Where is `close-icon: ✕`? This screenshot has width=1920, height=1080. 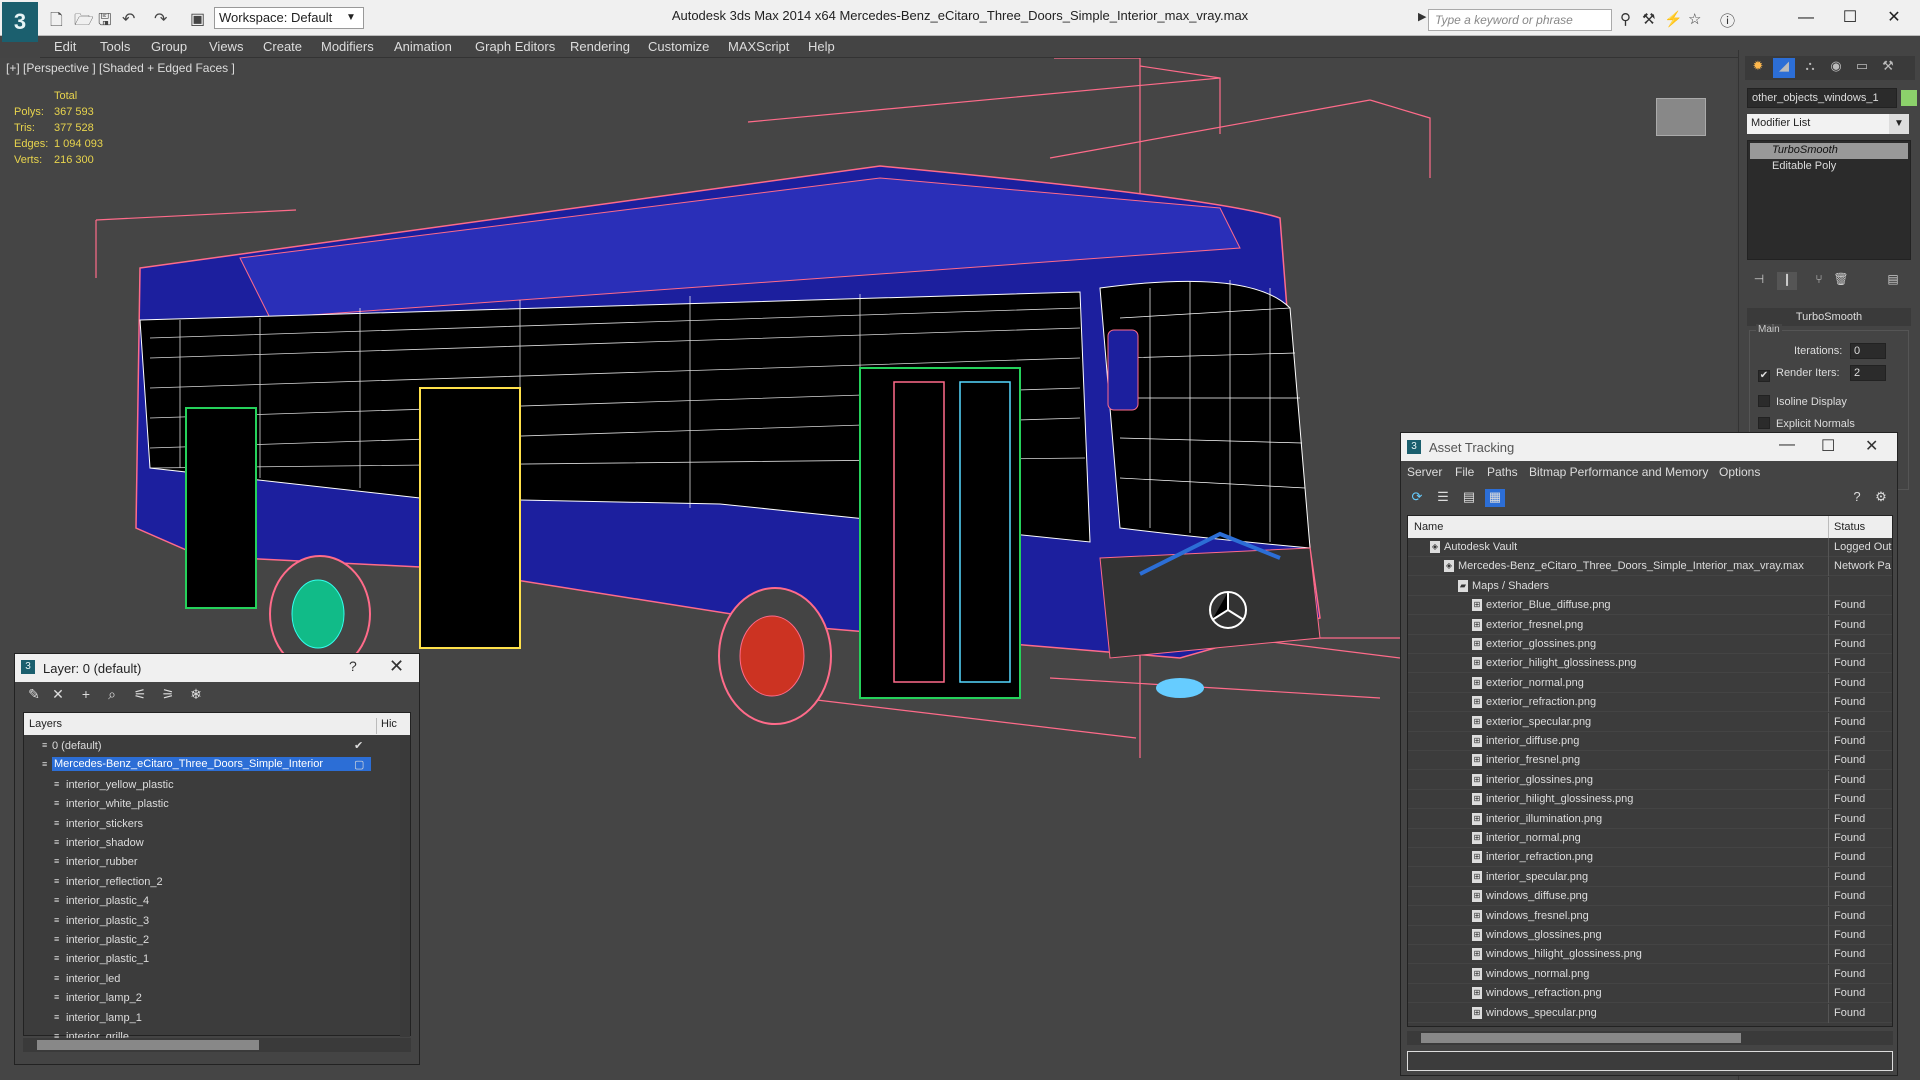
close-icon: ✕ is located at coordinates (396, 666).